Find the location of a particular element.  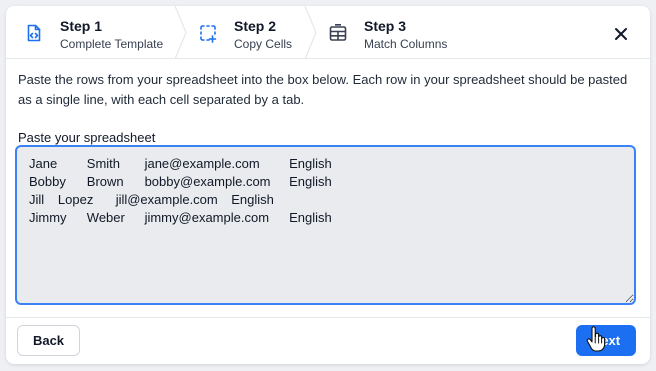

step-3: Step 3 Match Columns is located at coordinates (398, 32).